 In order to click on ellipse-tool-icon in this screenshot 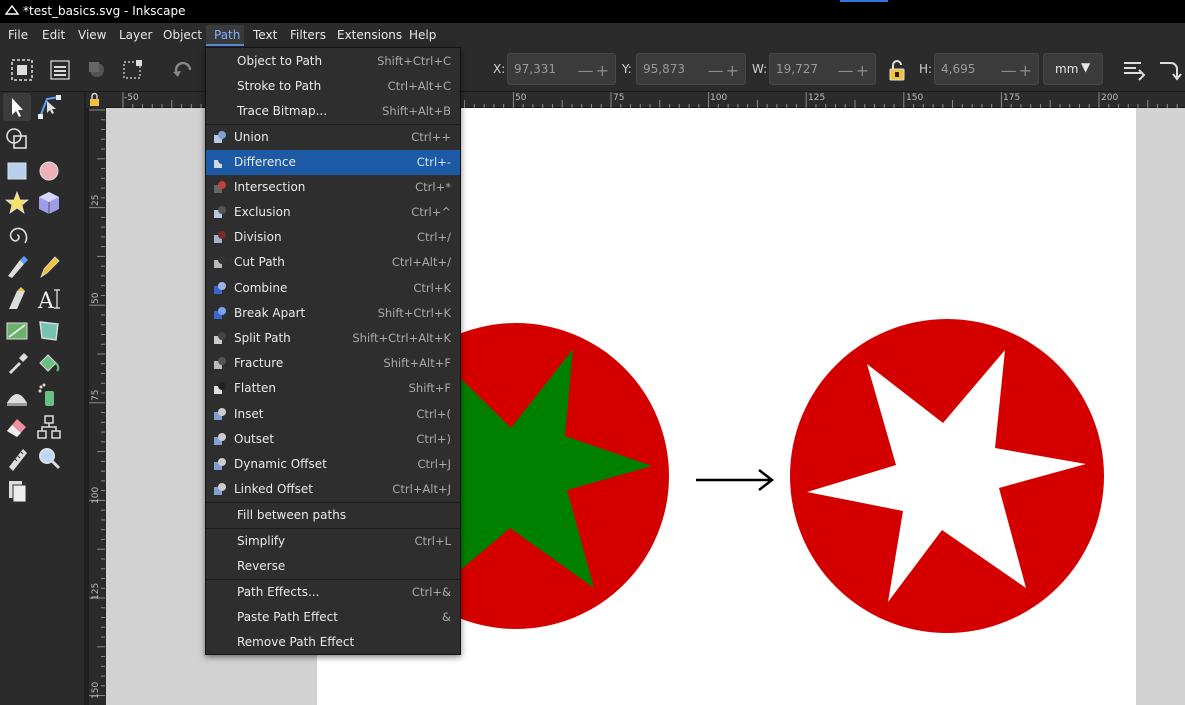, I will do `click(49, 171)`.